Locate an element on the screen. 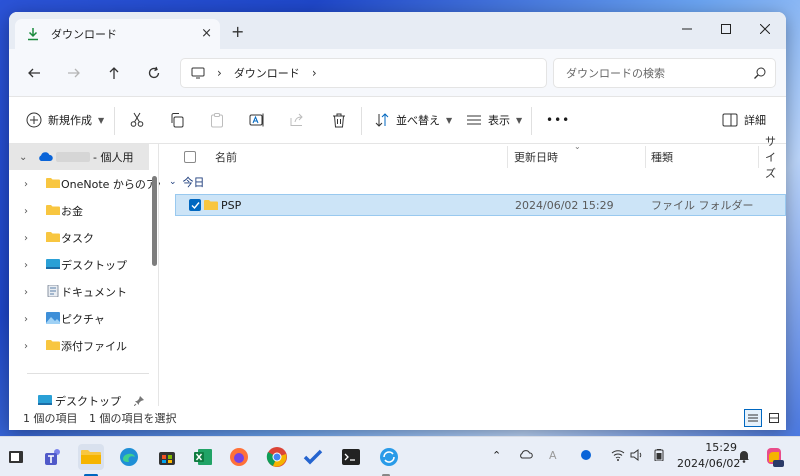  share-icon is located at coordinates (296, 119).